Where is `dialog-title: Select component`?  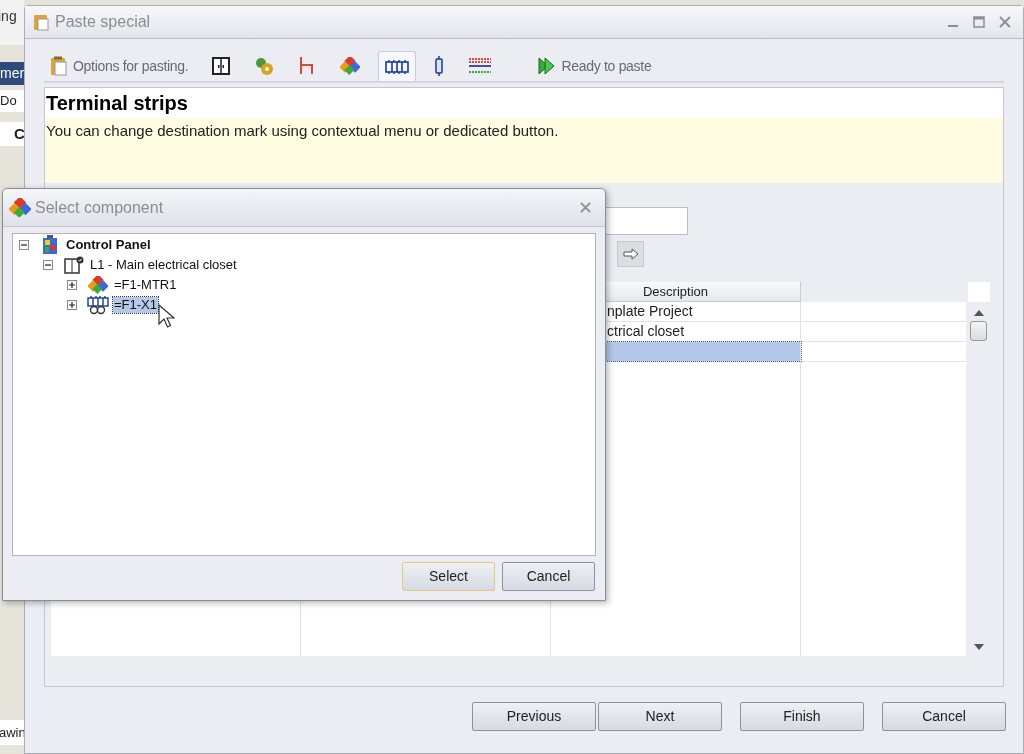 dialog-title: Select component is located at coordinates (99, 207).